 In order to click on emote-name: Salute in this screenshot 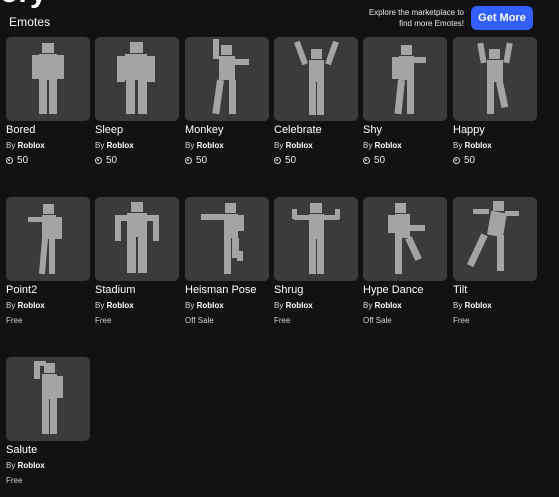, I will do `click(22, 450)`.